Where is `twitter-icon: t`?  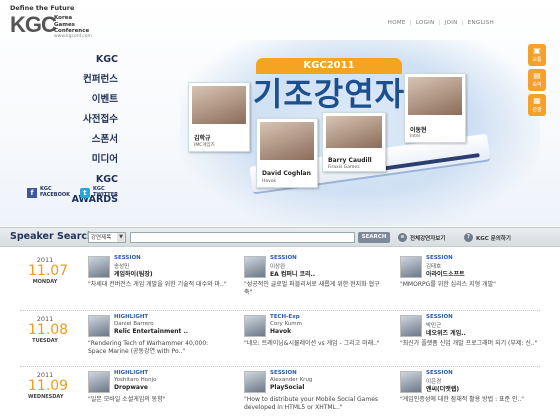 twitter-icon: t is located at coordinates (84, 192).